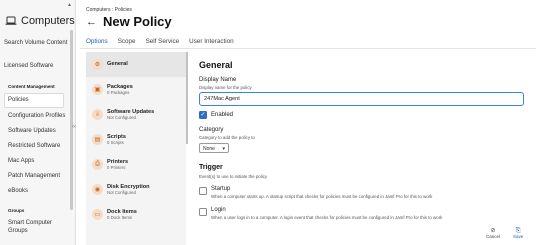  Describe the element at coordinates (36, 67) in the screenshot. I see `sidebar-item-licensed-software: Licensed Software` at that location.